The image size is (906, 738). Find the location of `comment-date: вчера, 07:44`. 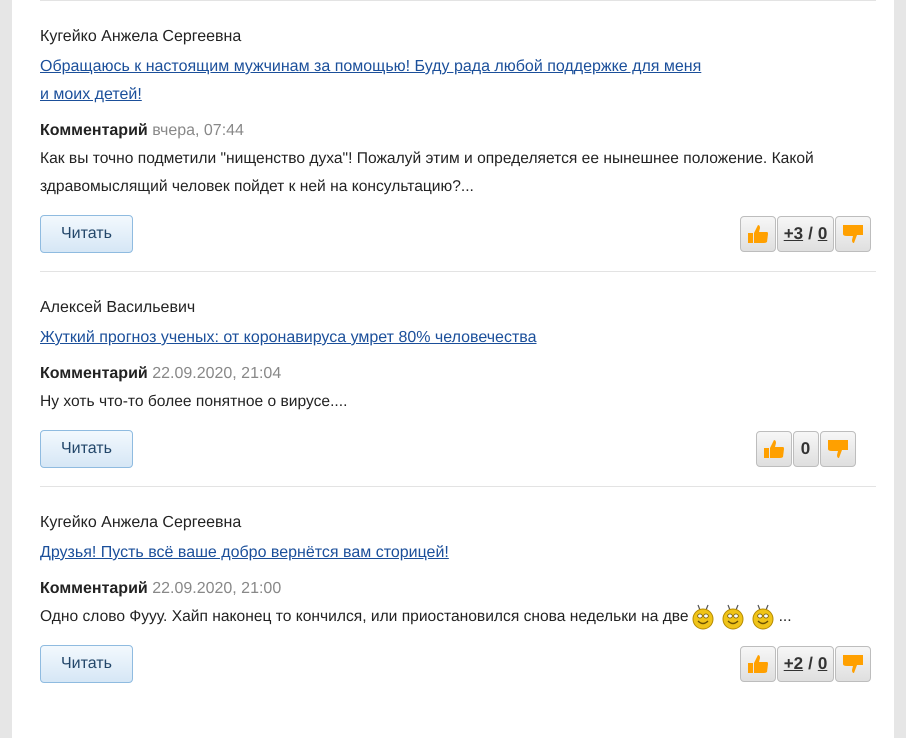

comment-date: вчера, 07:44 is located at coordinates (198, 130).